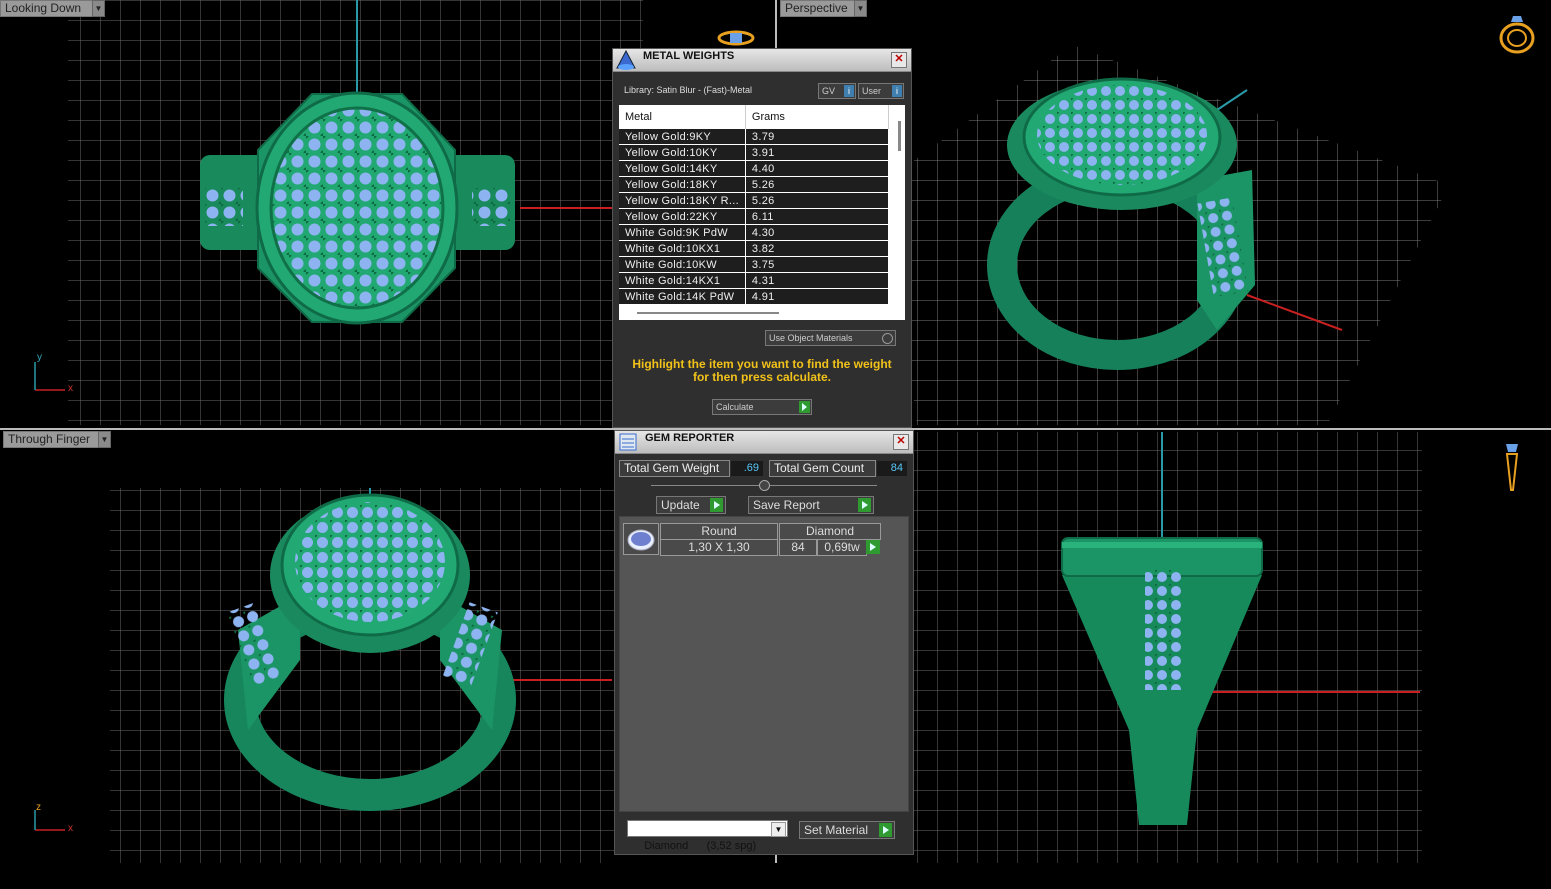 The image size is (1551, 889). Describe the element at coordinates (641, 539) in the screenshot. I see `round-diamond-icon` at that location.